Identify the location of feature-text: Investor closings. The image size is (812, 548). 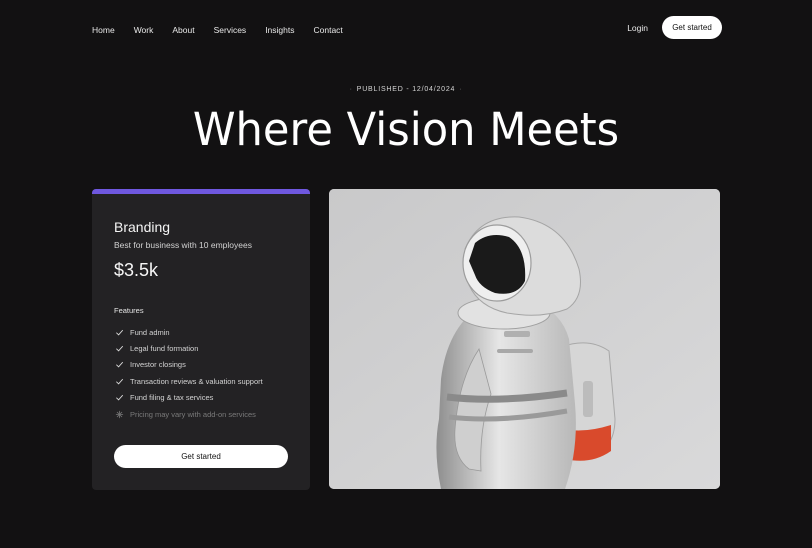
(158, 365).